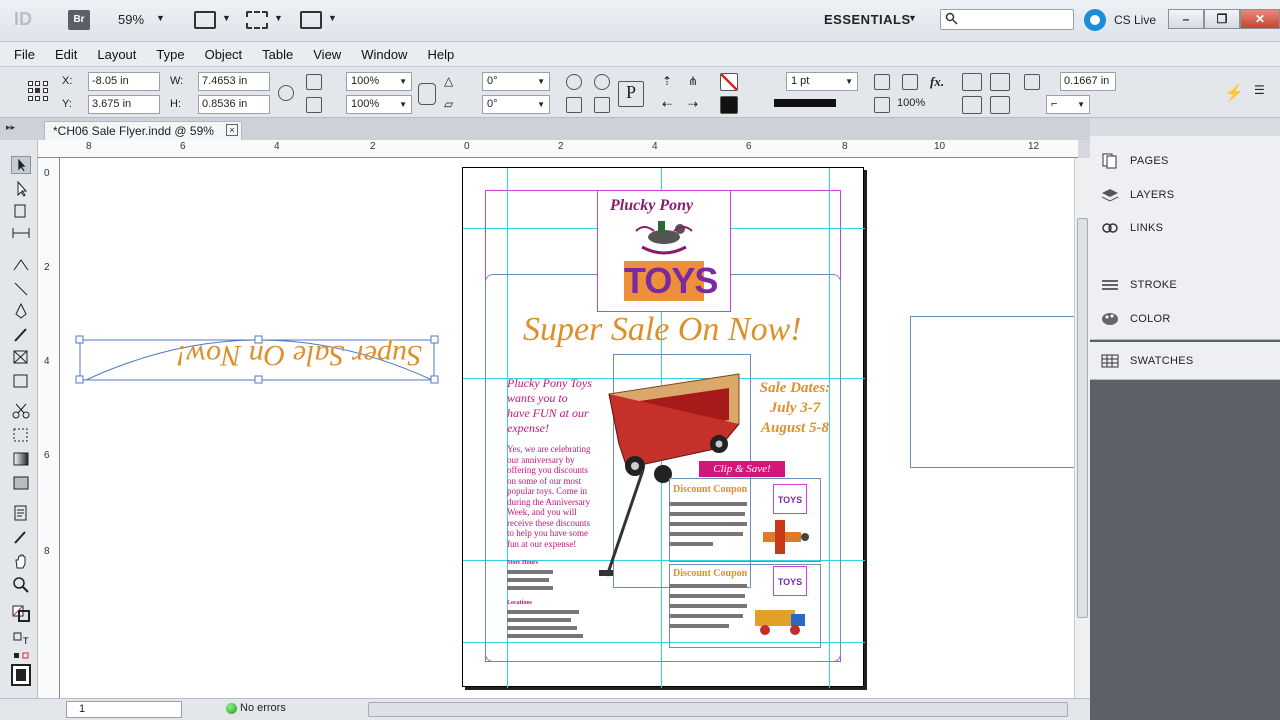 The image size is (1280, 720). Describe the element at coordinates (696, 82) in the screenshot. I see `select-content-icon: ⋔` at that location.